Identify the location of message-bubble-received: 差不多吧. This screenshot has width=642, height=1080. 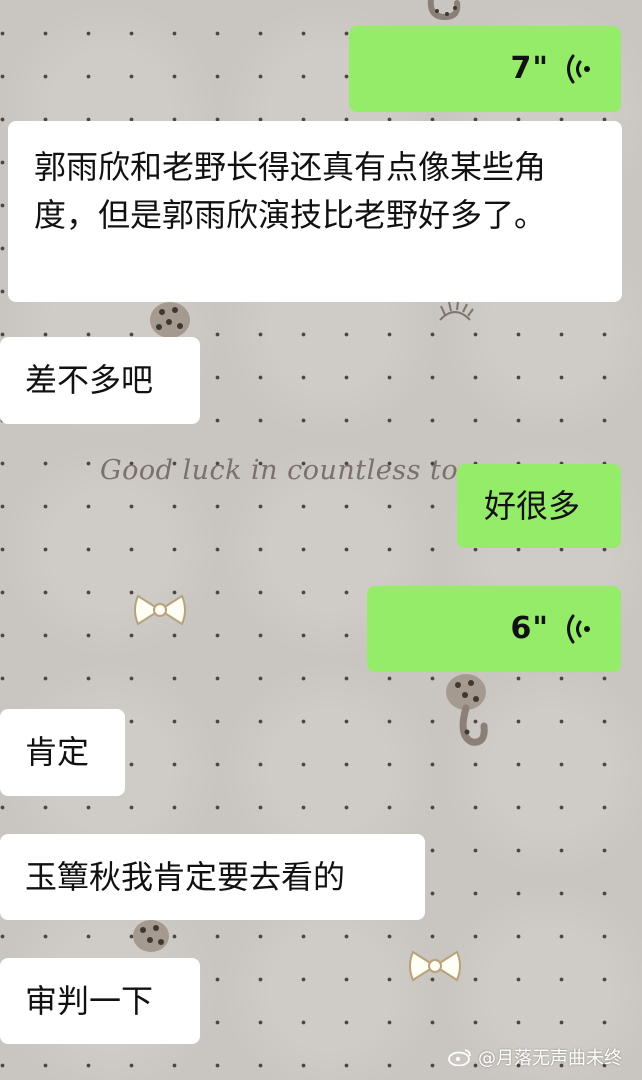
(100, 380).